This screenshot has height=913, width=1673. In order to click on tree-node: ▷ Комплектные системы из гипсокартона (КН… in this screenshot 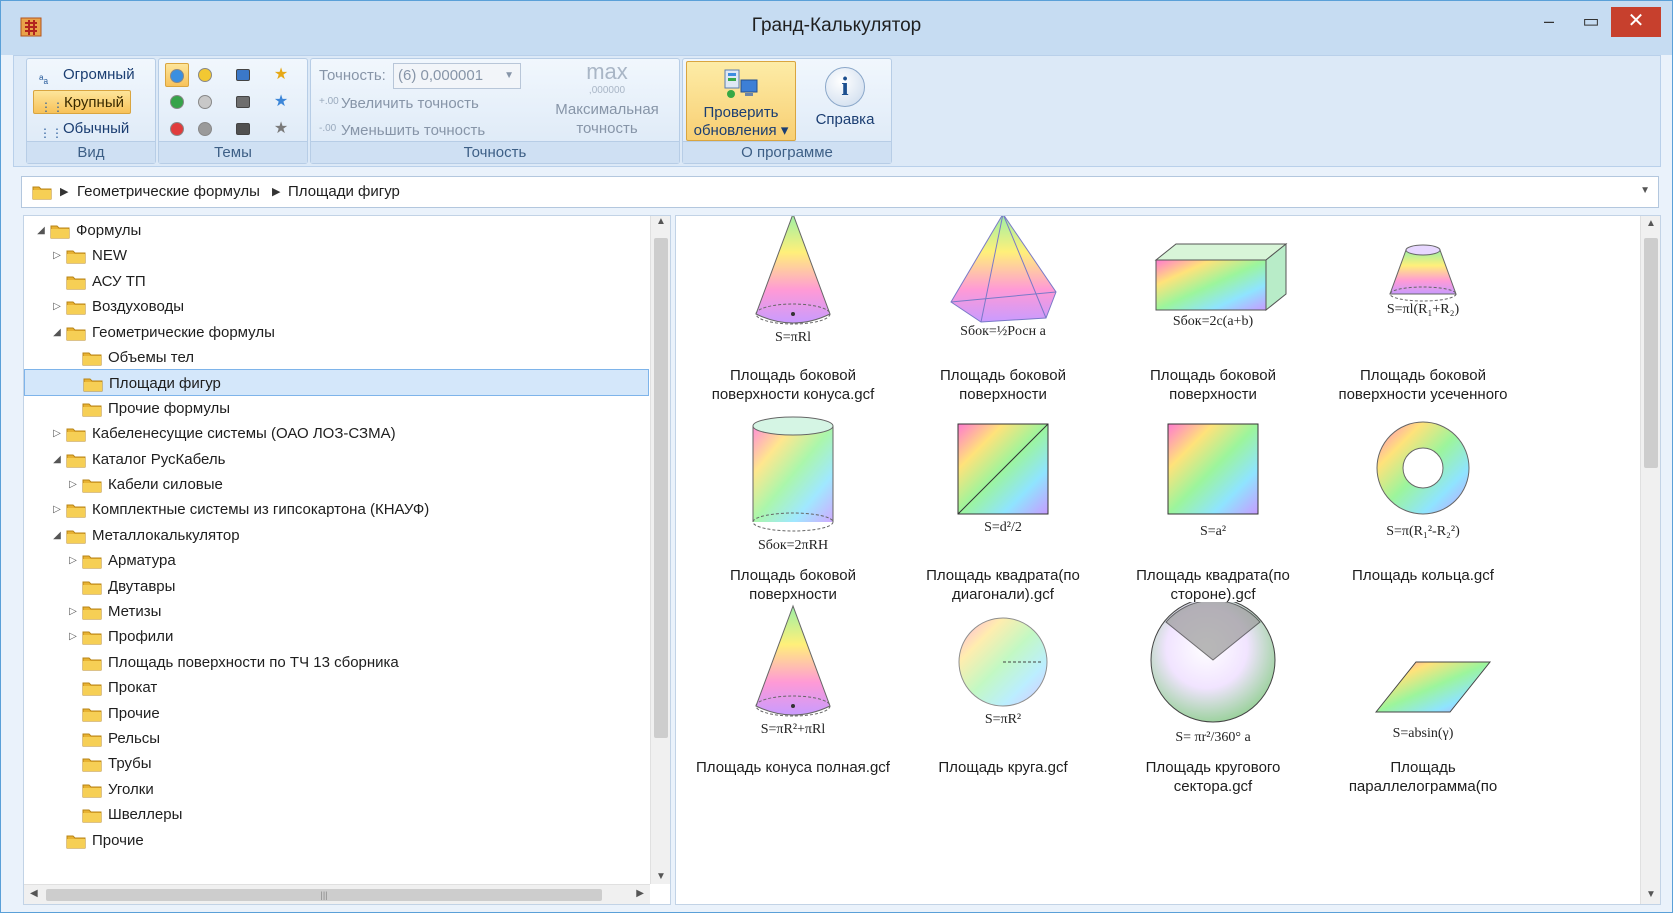, I will do `click(336, 509)`.